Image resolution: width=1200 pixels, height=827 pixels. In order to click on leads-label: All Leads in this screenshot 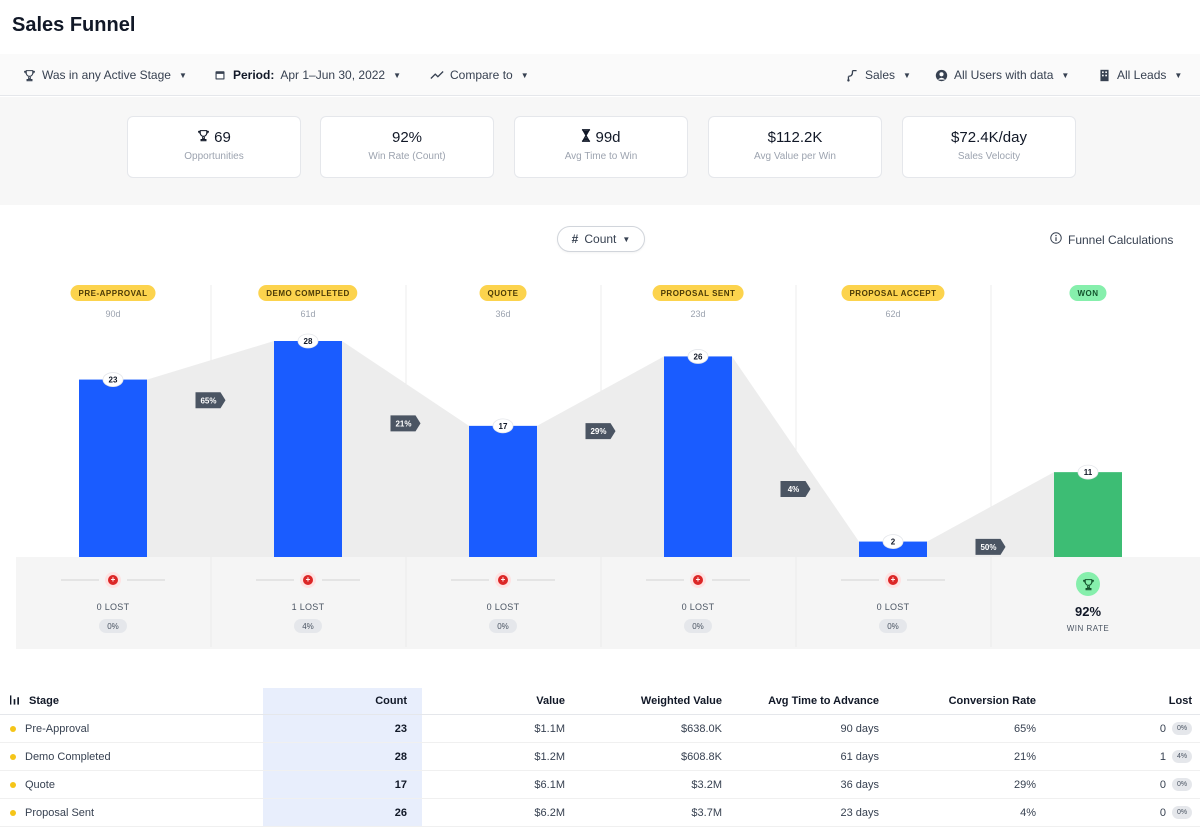, I will do `click(1142, 75)`.